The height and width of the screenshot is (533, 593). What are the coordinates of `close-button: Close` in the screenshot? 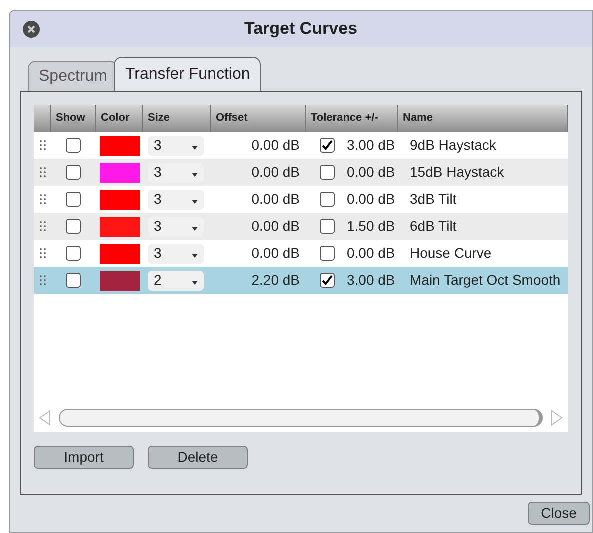 It's located at (559, 513).